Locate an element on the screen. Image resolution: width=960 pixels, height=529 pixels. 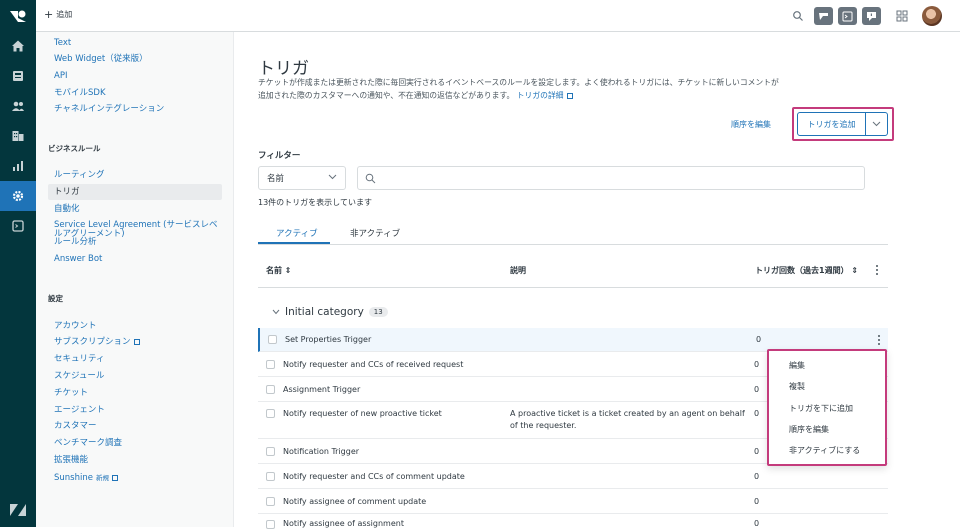
row-options-kebab-icon is located at coordinates (879, 341).